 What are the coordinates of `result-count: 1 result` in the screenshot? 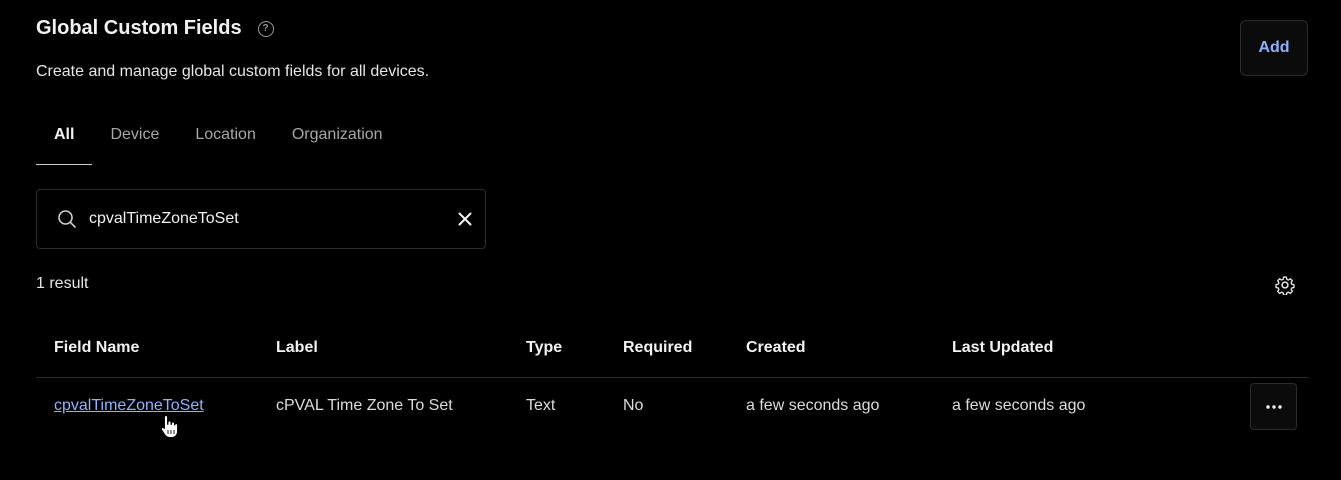 It's located at (62, 283).